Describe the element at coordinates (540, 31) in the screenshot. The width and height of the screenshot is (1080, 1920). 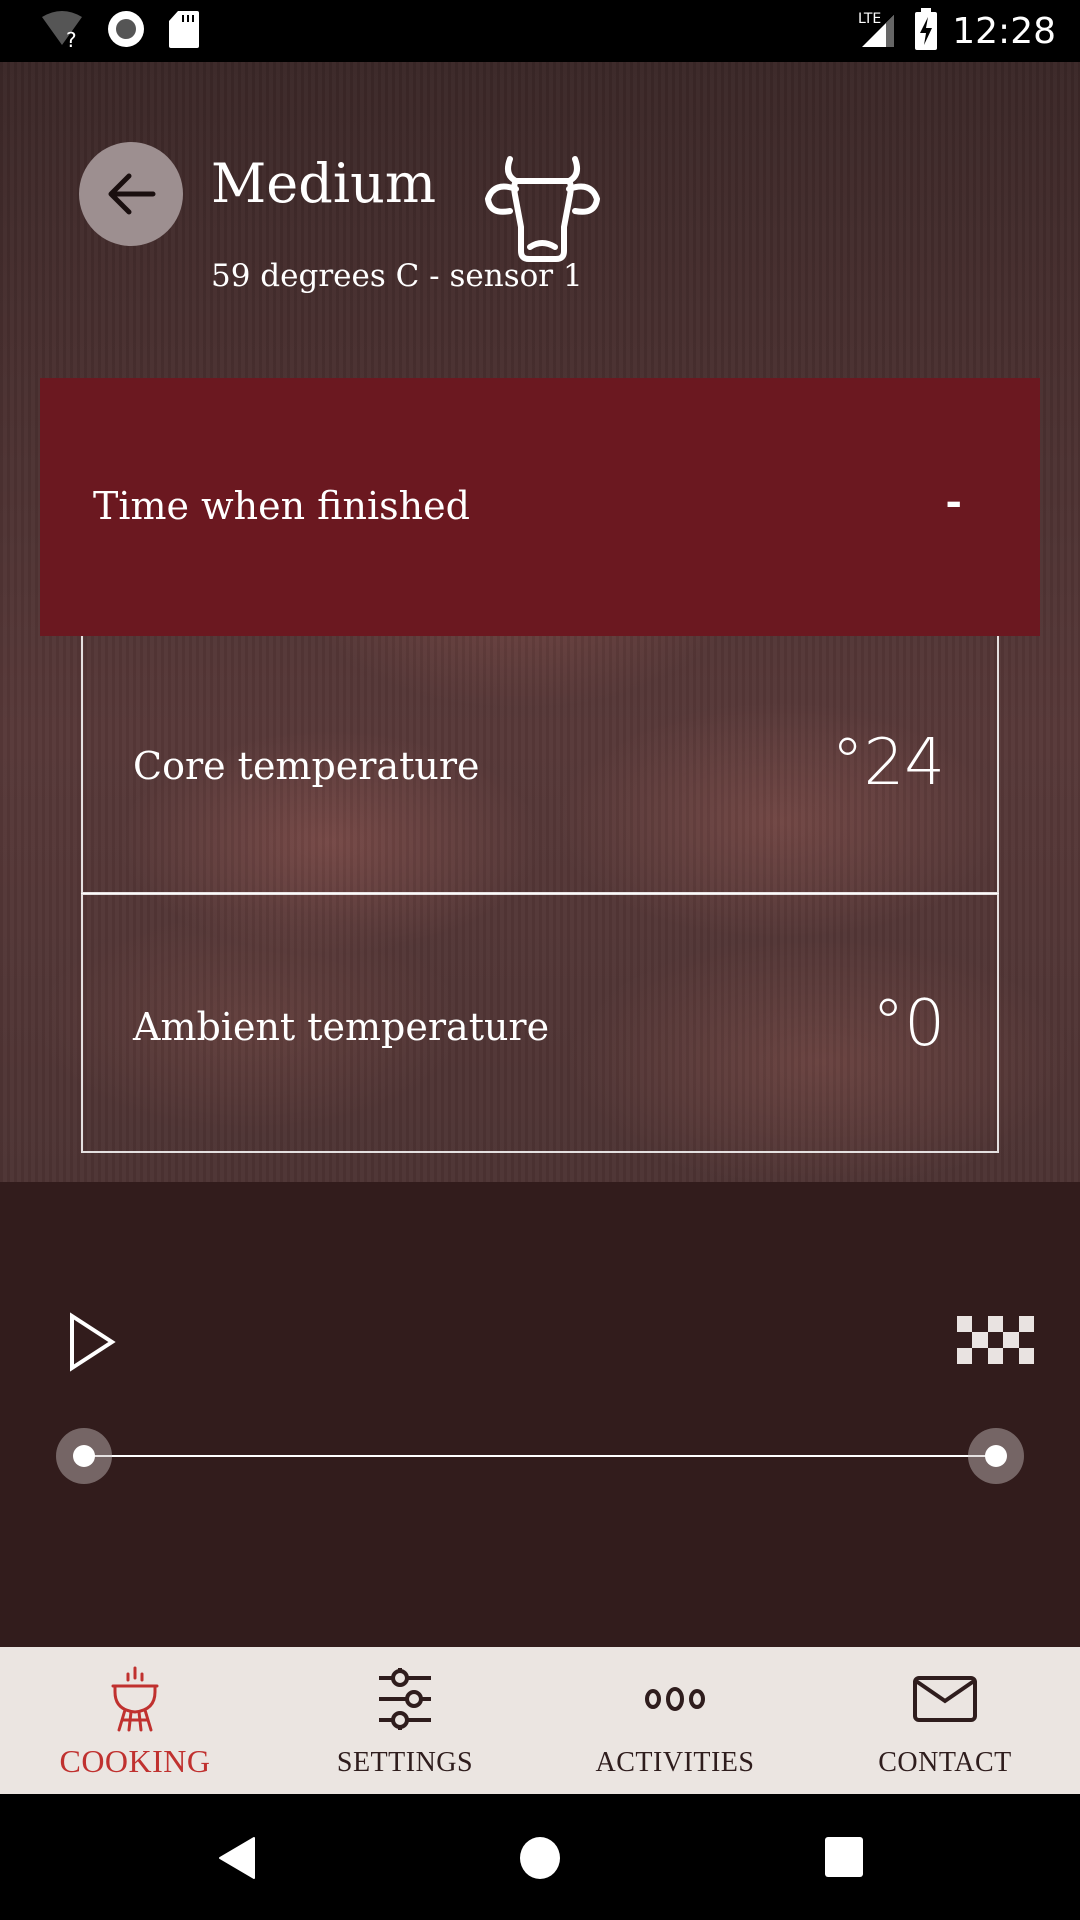
I see `status-bar: ? LTE 12:28` at that location.